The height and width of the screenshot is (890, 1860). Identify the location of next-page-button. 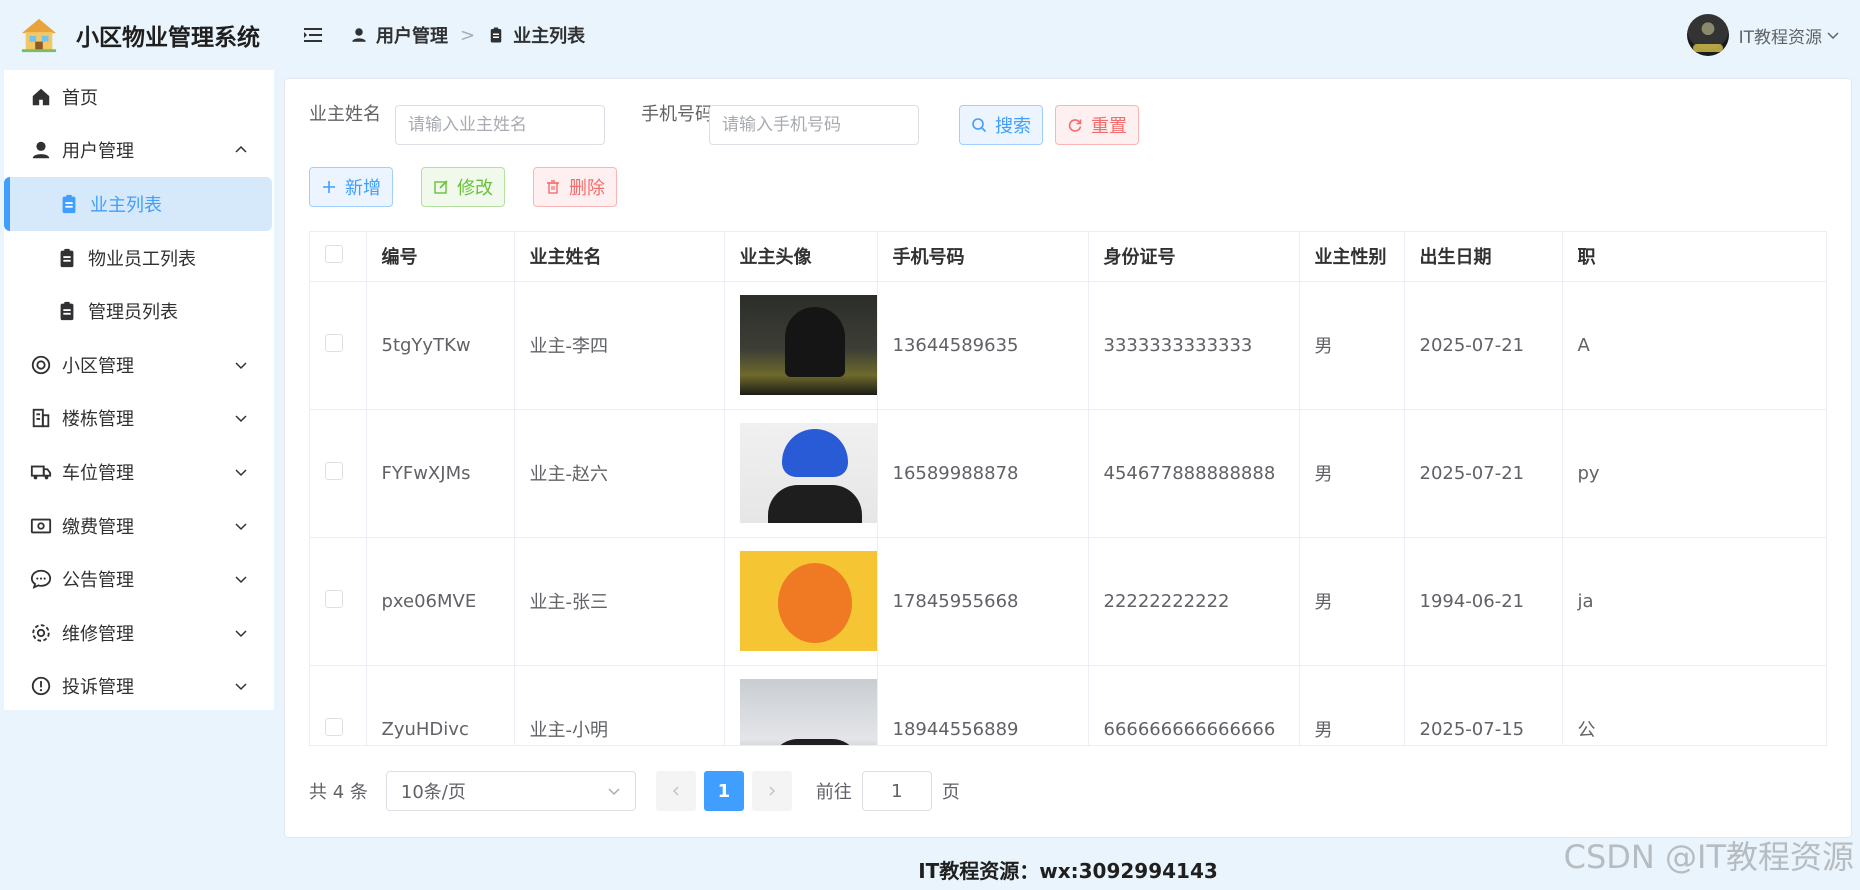
(771, 791).